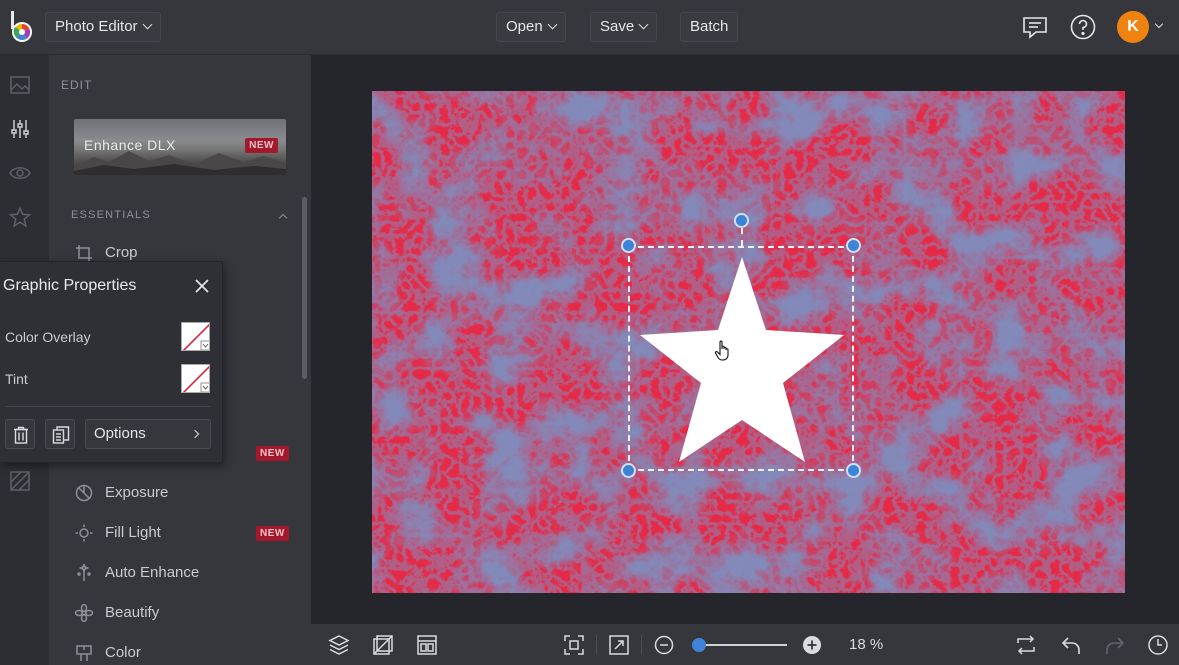  I want to click on open-label: Open, so click(524, 26).